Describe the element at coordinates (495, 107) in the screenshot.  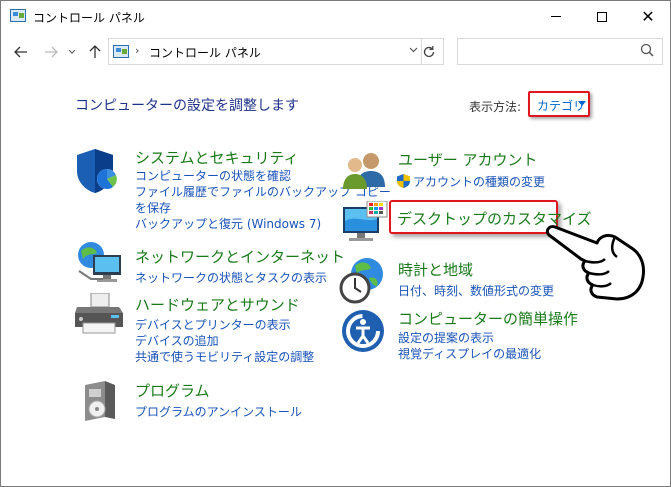
I see `view-by-label: 表示方法:` at that location.